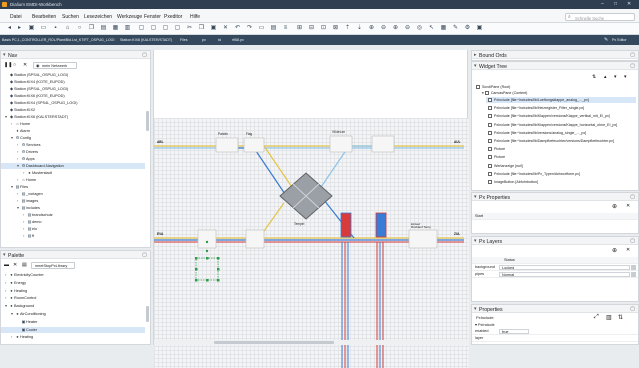  Describe the element at coordinates (184, 40) in the screenshot. I see `breadcrumb-segment: Files` at that location.